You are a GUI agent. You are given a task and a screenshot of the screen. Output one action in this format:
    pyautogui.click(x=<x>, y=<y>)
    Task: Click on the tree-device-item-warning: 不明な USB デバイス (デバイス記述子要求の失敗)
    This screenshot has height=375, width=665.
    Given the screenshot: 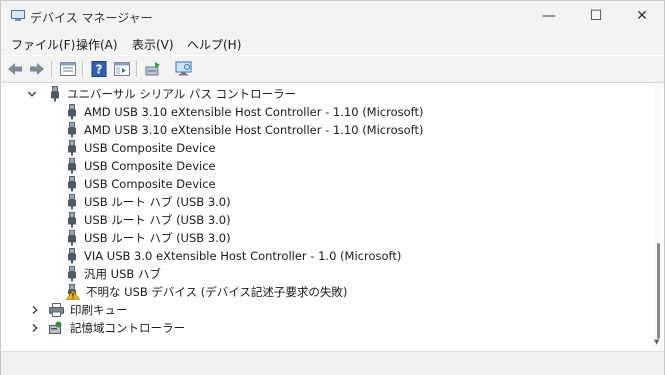 What is the action you would take?
    pyautogui.click(x=206, y=292)
    